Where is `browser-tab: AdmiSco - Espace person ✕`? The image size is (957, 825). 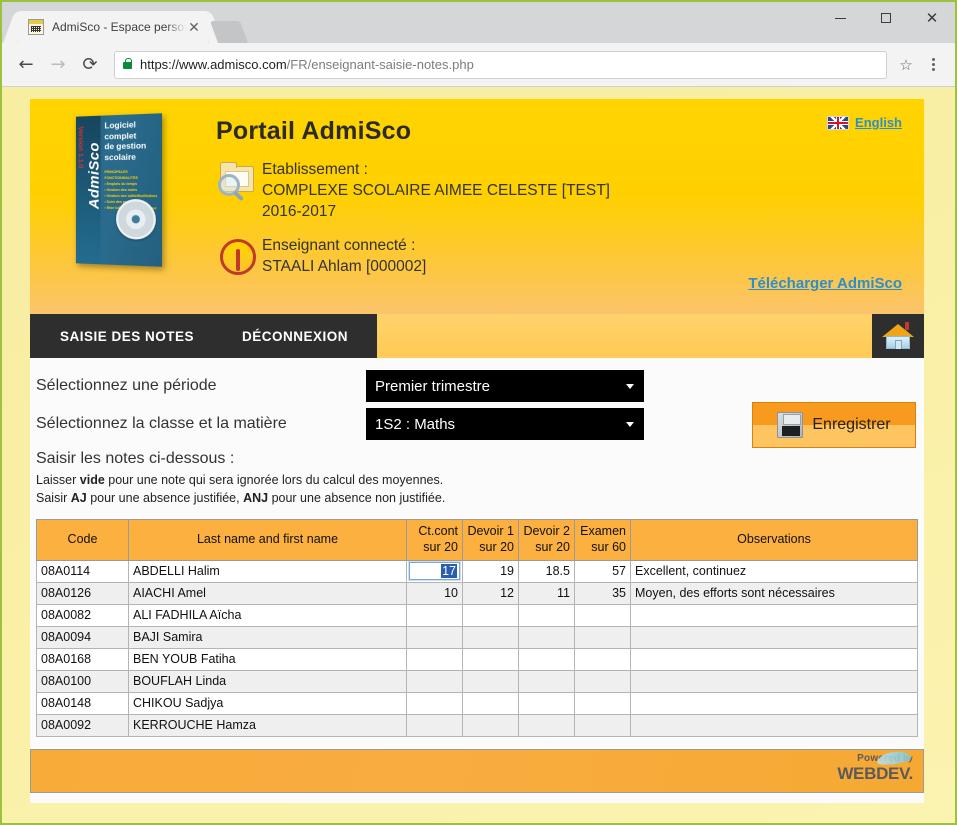 browser-tab: AdmiSco - Espace person ✕ is located at coordinates (113, 27).